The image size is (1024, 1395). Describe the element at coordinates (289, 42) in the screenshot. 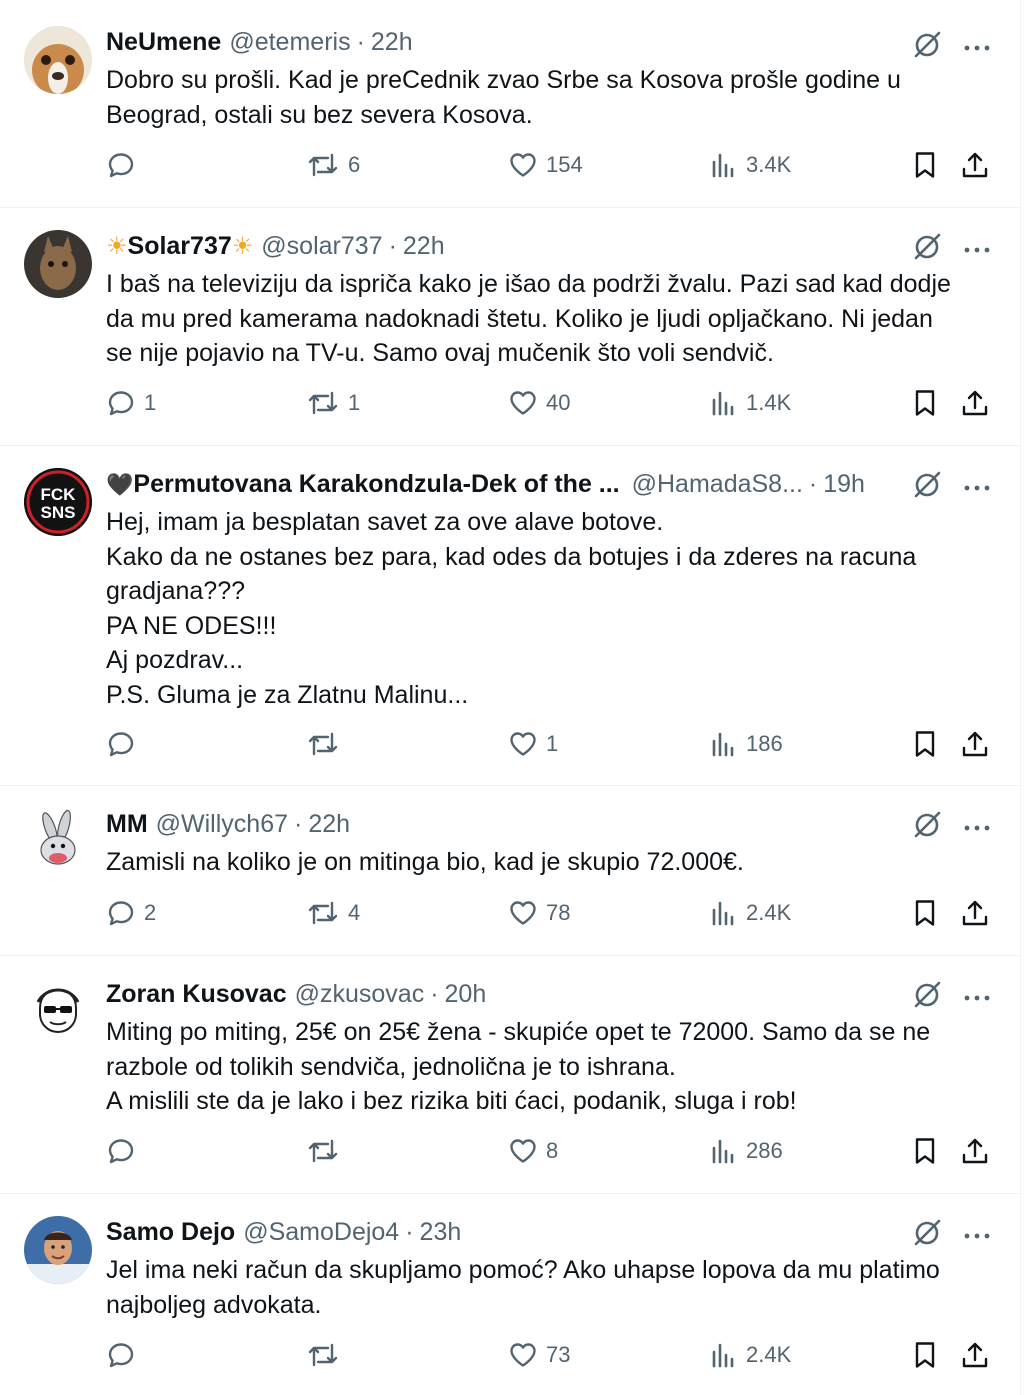

I see `user-handle: @etemeris` at that location.